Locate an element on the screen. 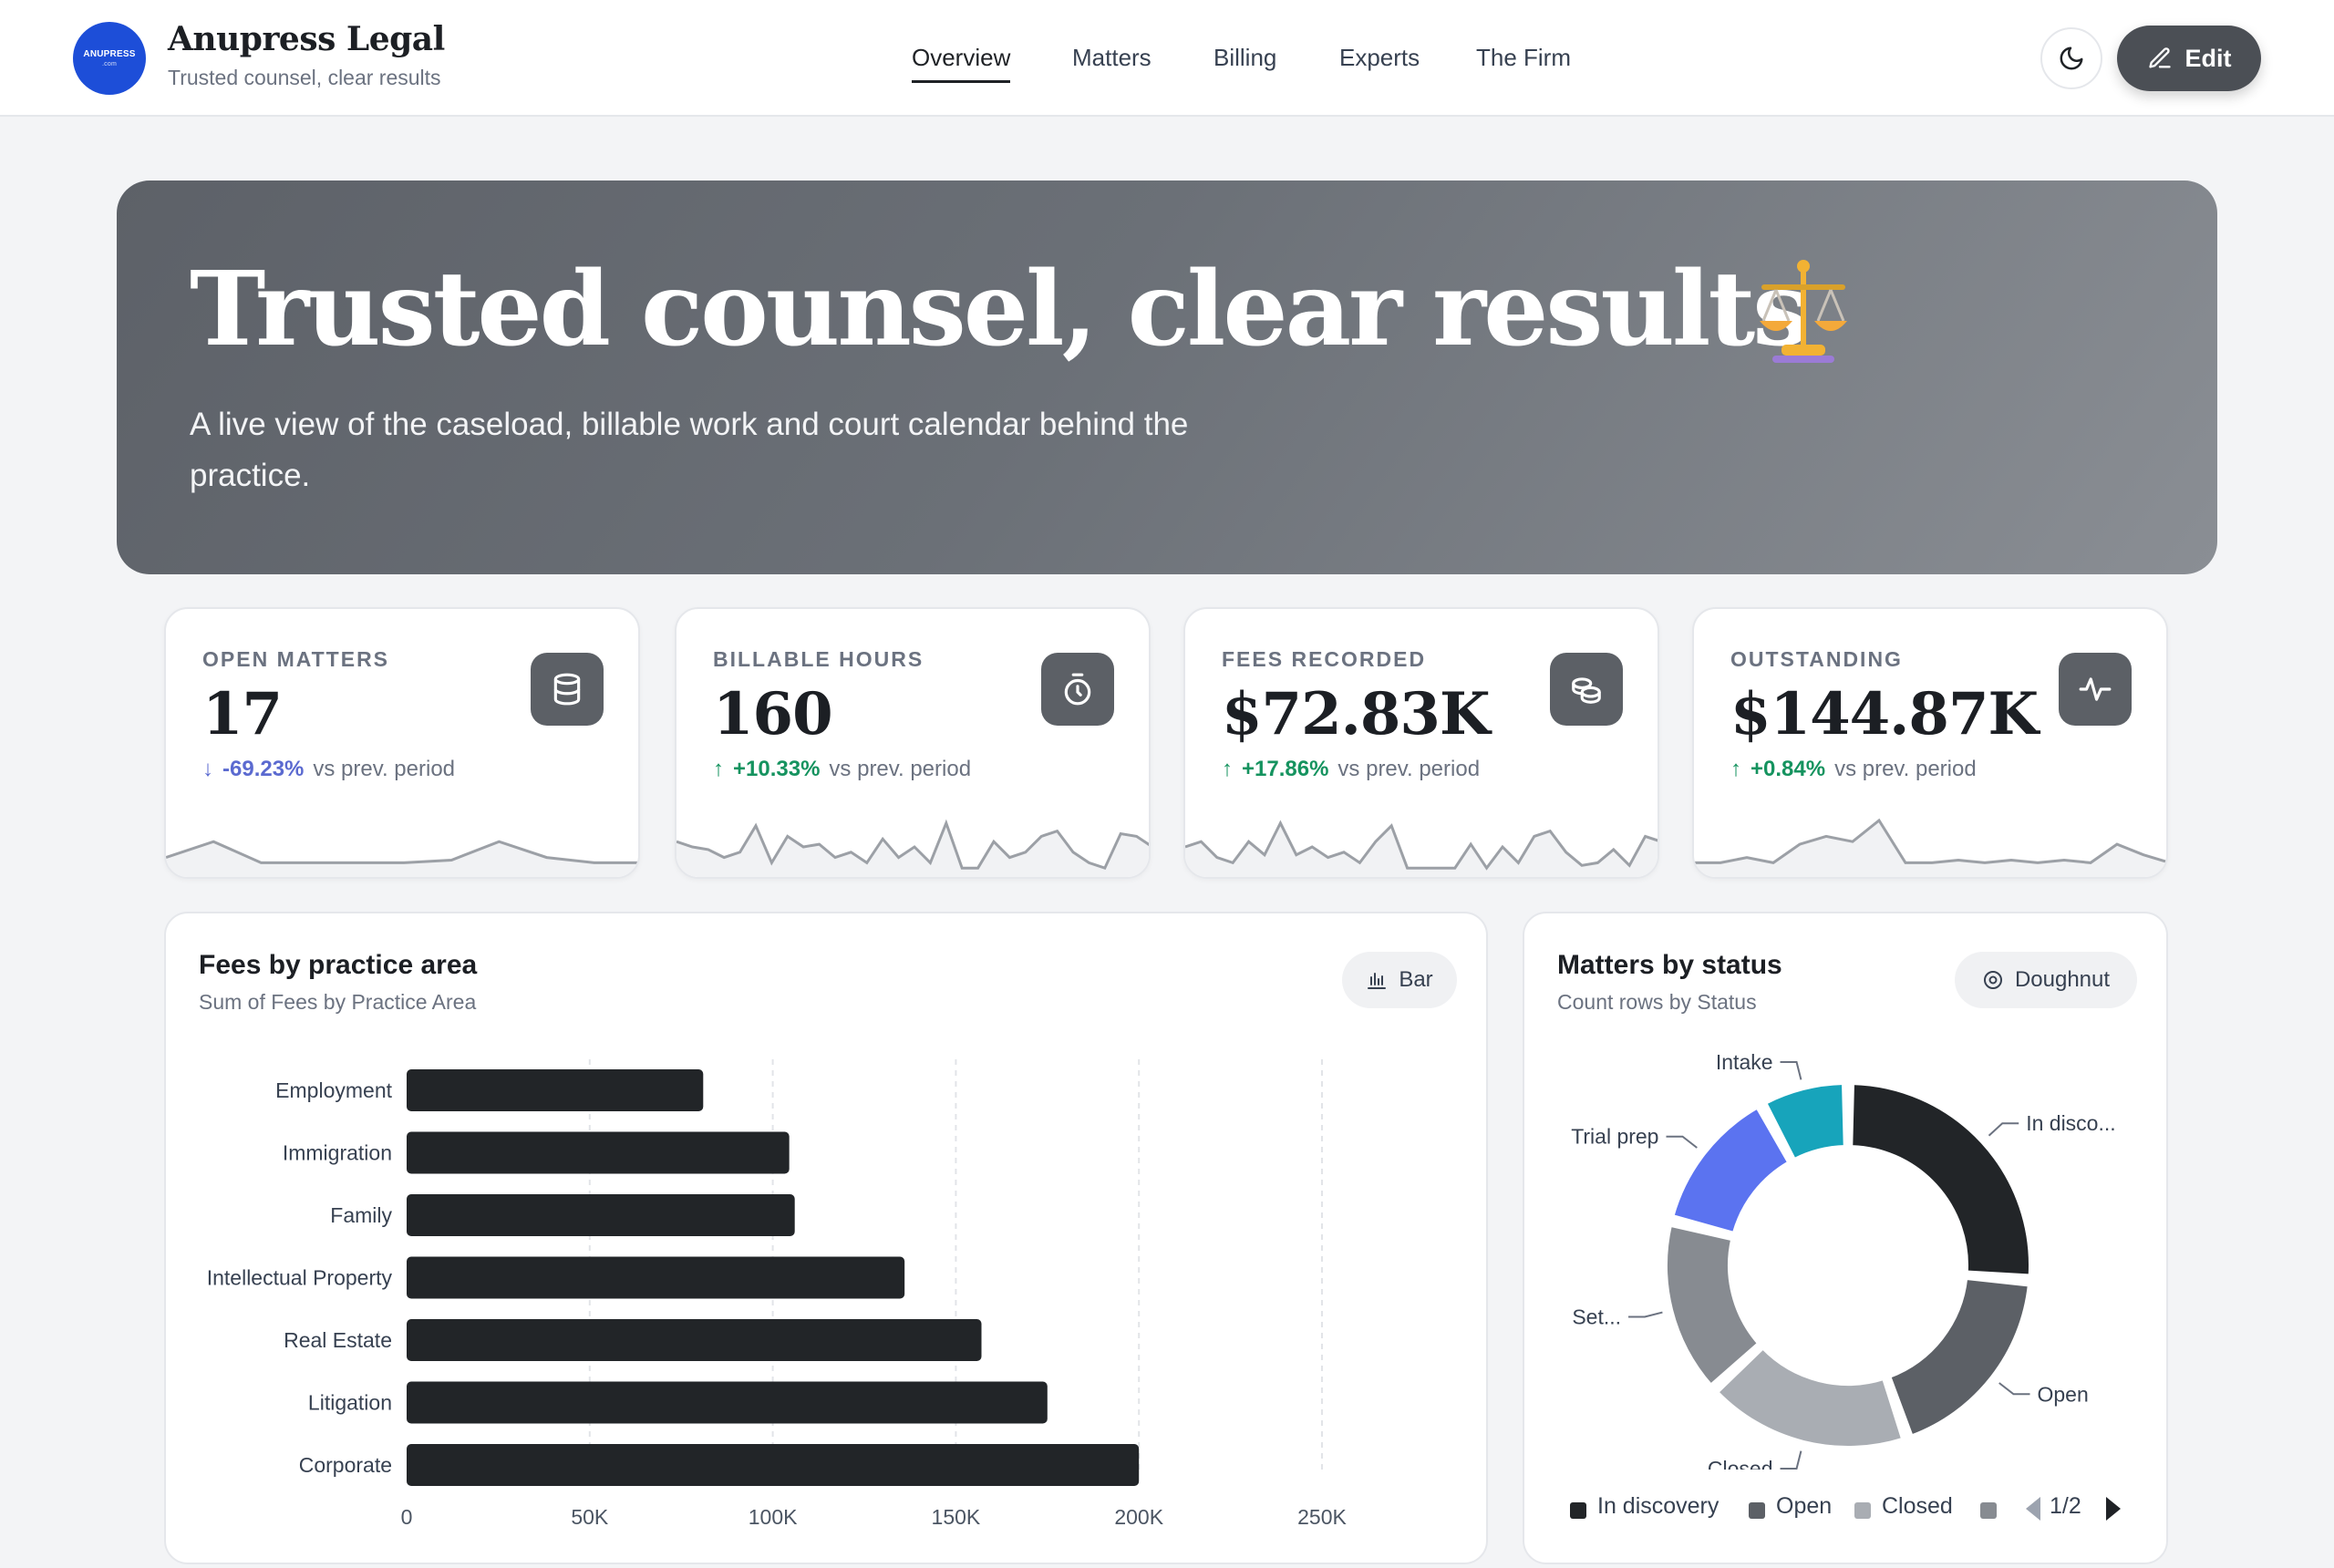 The image size is (2334, 1568). kpi-delta: ↑ +10.33% vs prev. period is located at coordinates (842, 769).